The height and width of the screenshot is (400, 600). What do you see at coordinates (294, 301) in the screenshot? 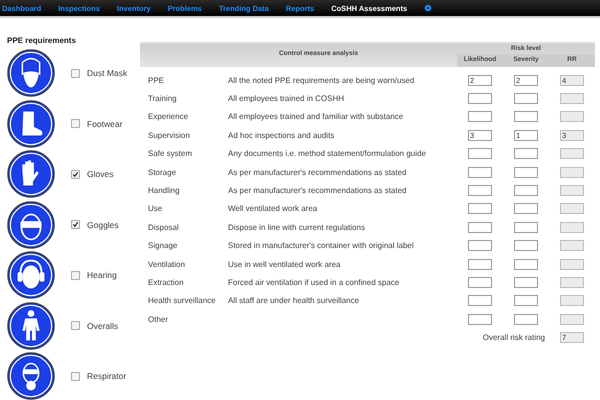
I see `measure-description: All staff are under health surveillance` at bounding box center [294, 301].